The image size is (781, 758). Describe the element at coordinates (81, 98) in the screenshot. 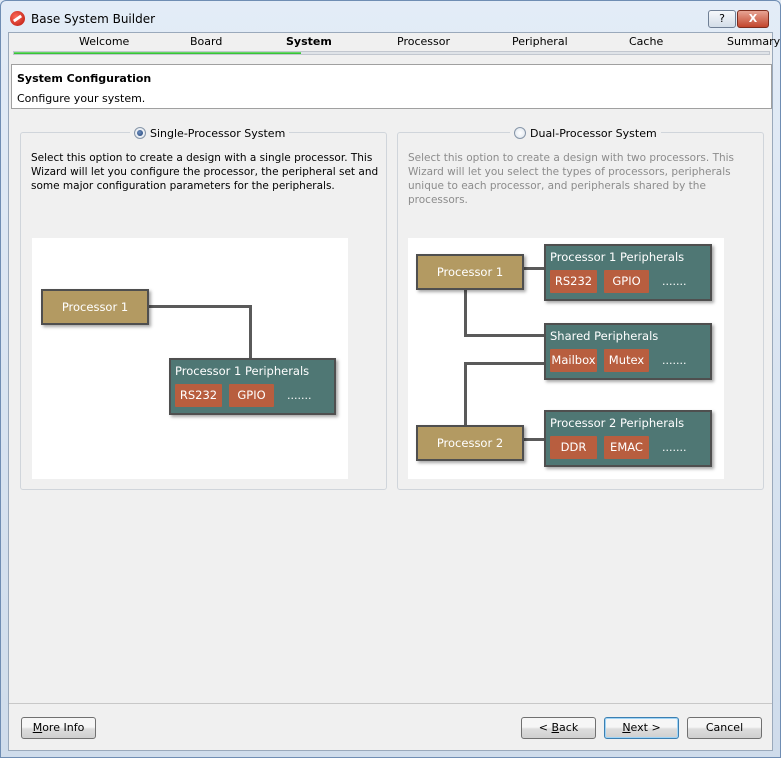

I see `page-subtitle: Configure your system.` at that location.